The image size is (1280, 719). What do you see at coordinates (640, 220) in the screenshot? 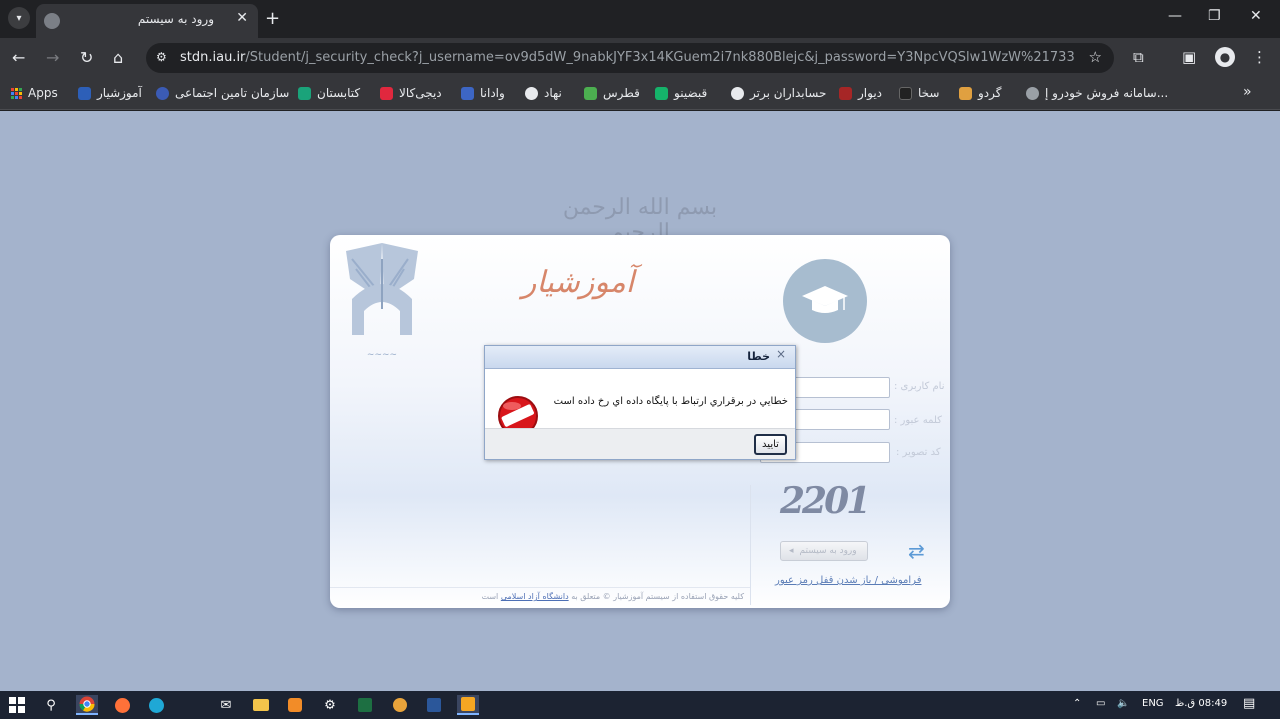
I see `bismillah-calligraphy: بسم الله الرحمن الرحيم` at bounding box center [640, 220].